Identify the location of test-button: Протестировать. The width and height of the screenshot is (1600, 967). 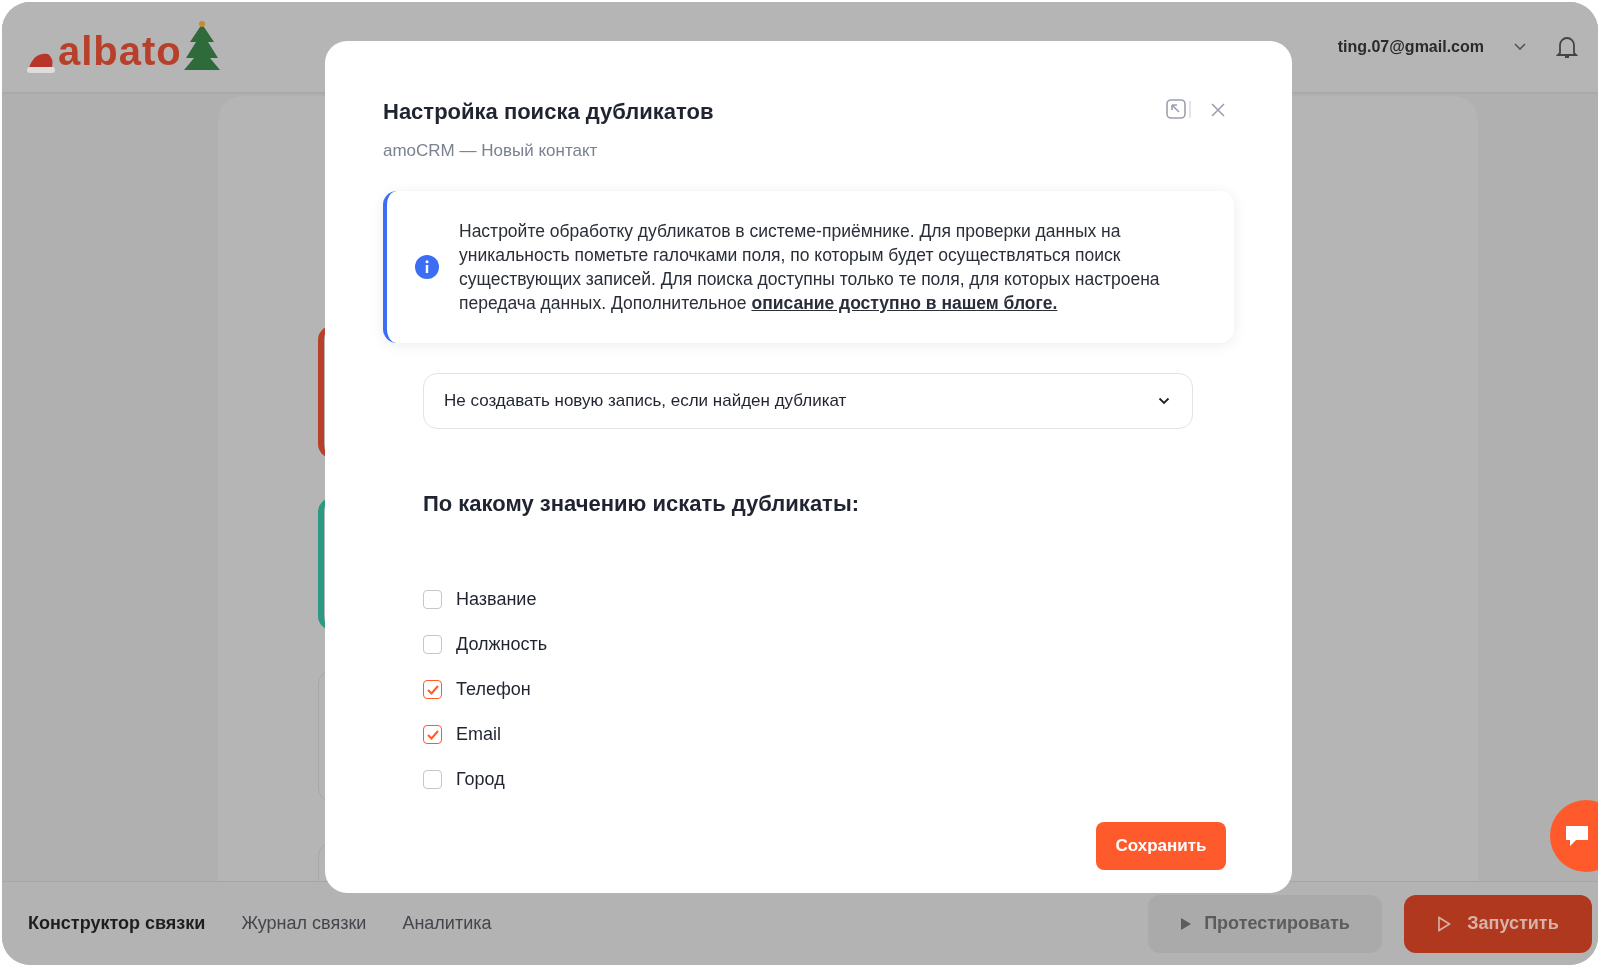
(1265, 923).